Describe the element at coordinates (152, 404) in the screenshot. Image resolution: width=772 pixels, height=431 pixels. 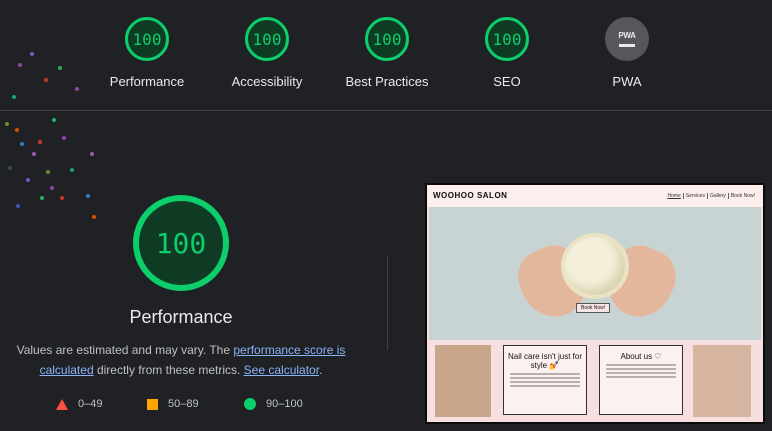
I see `orange-square-icon` at that location.